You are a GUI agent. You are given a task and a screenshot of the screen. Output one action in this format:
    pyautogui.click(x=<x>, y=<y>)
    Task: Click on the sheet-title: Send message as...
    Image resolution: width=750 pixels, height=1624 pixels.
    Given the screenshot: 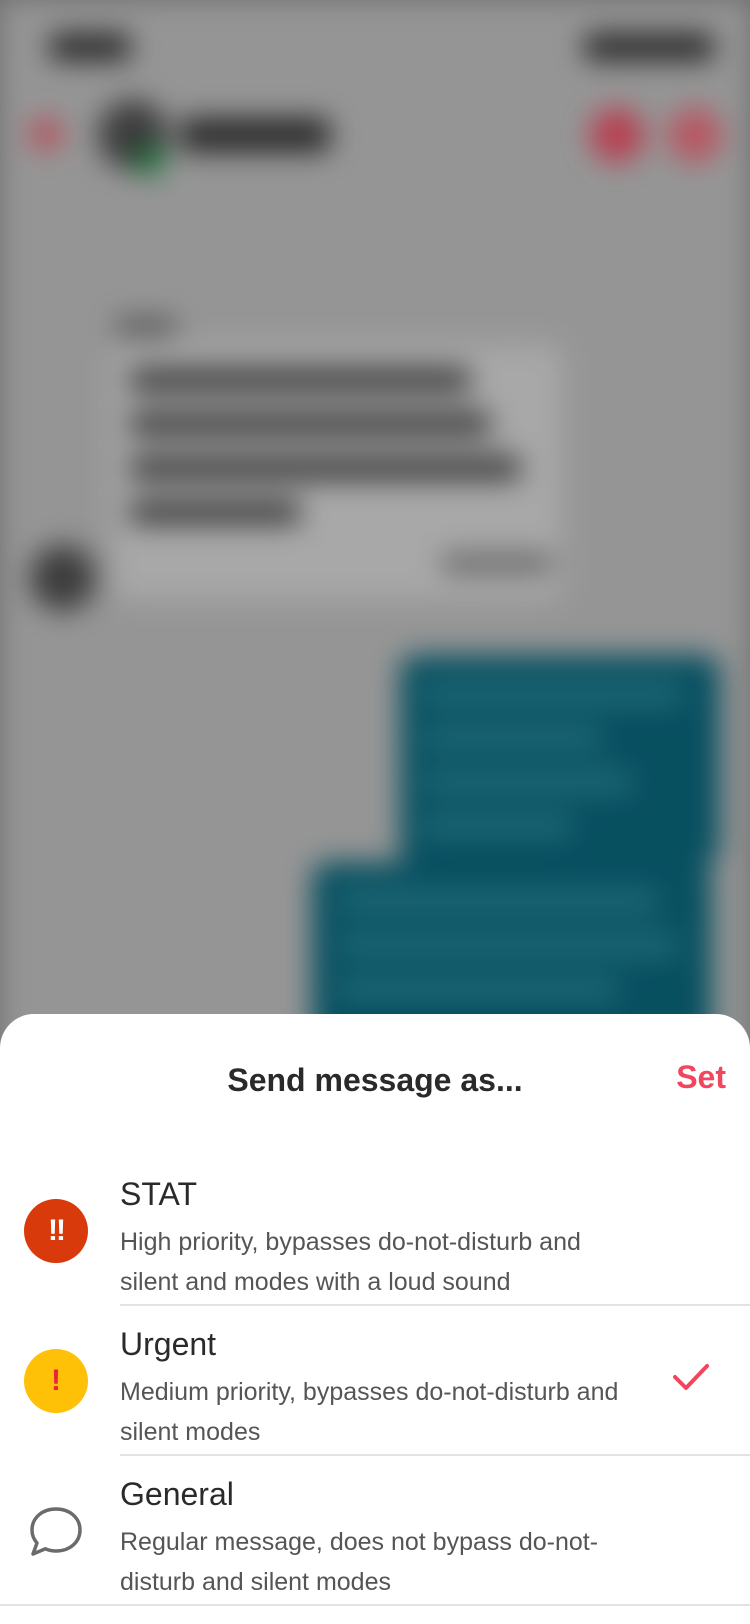 What is the action you would take?
    pyautogui.click(x=375, y=1080)
    